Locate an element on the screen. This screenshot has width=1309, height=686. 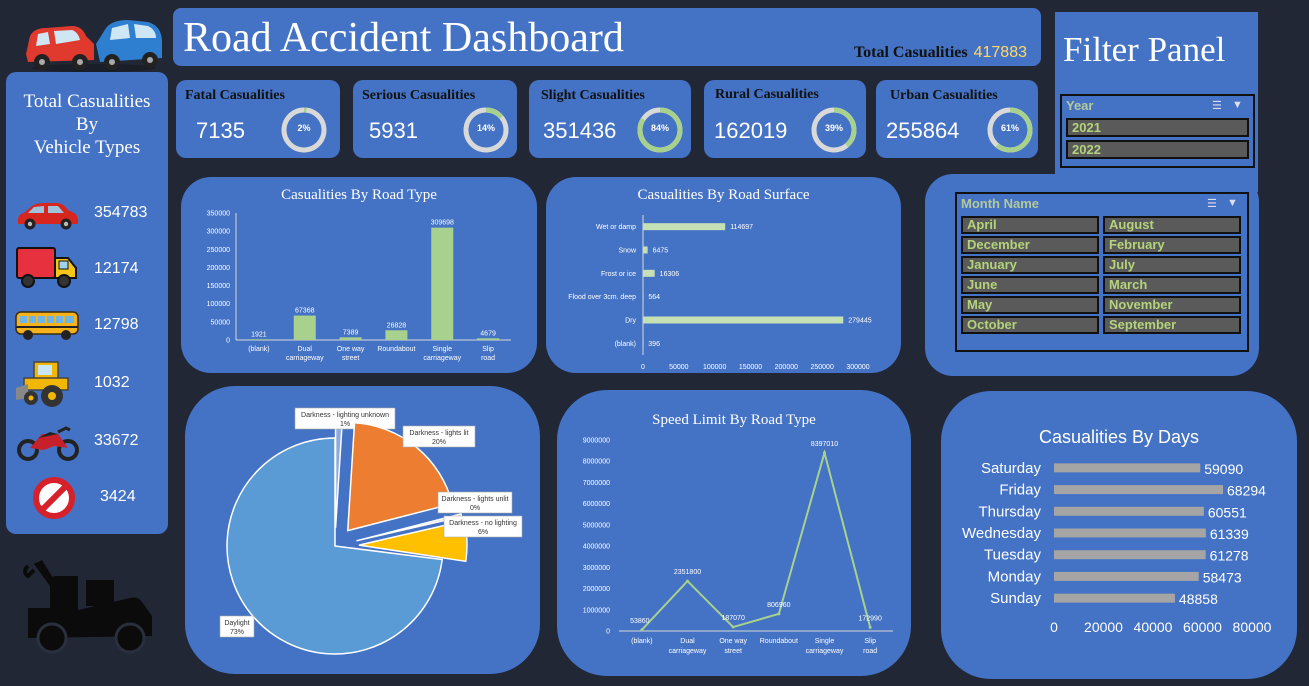
x-tick-label: 150000 is located at coordinates (750, 367).